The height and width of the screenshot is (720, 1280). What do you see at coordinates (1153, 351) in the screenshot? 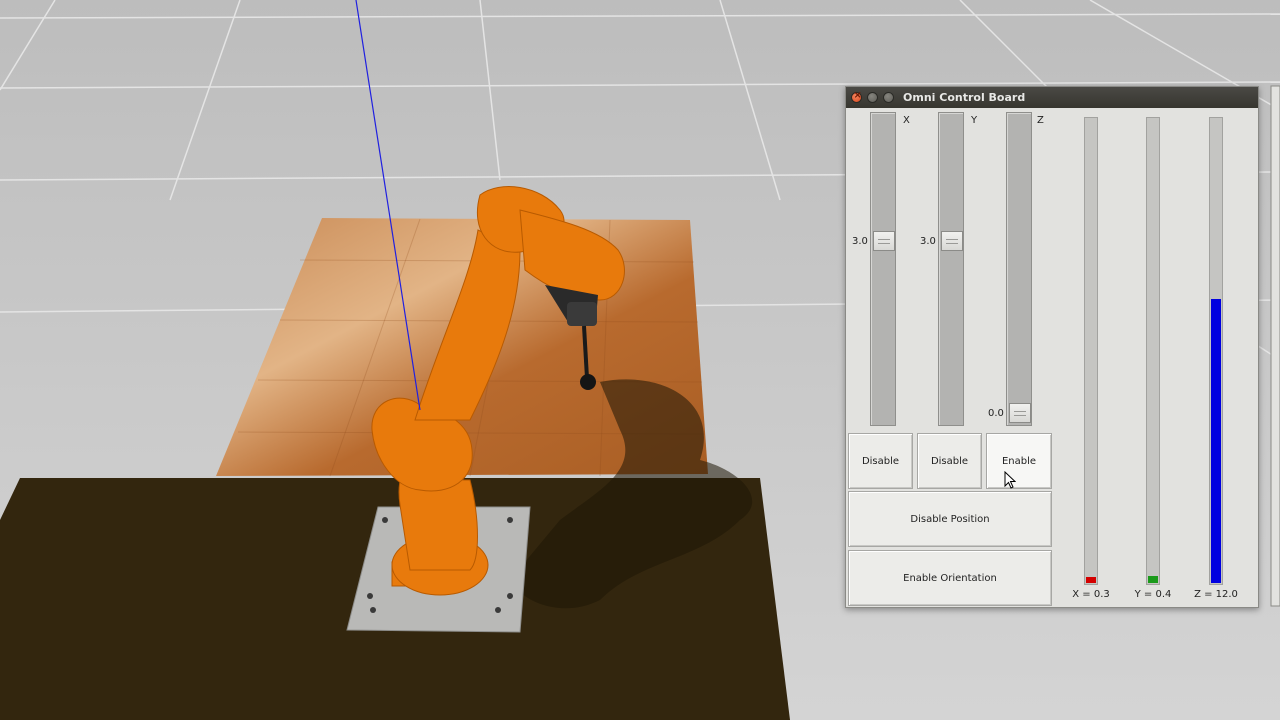
I see `orientation-bar-y` at bounding box center [1153, 351].